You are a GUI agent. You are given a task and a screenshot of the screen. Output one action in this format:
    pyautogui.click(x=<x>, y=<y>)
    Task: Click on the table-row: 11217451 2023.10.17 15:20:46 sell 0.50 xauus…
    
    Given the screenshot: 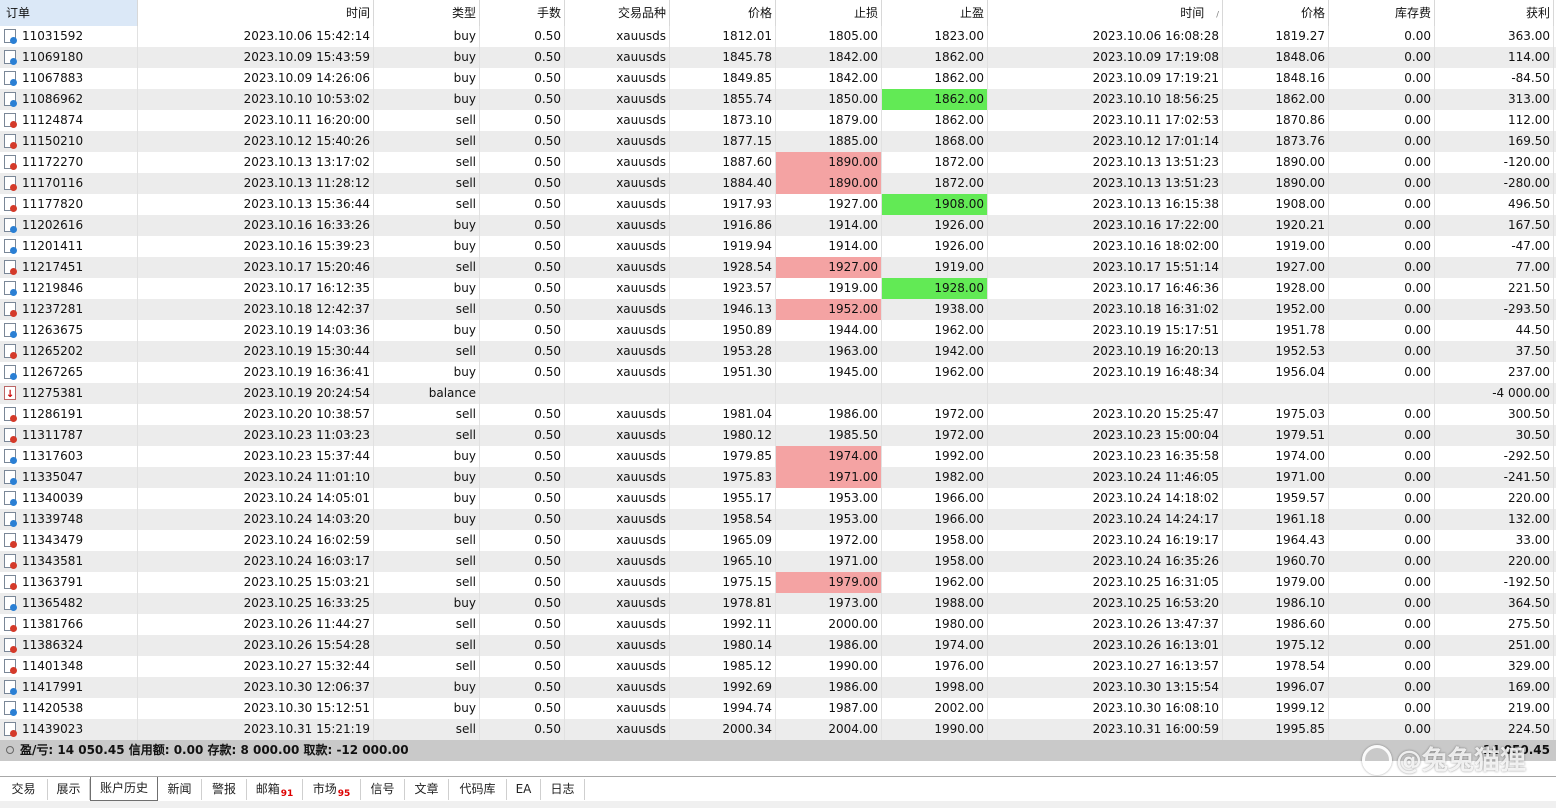 What is the action you would take?
    pyautogui.click(x=778, y=267)
    